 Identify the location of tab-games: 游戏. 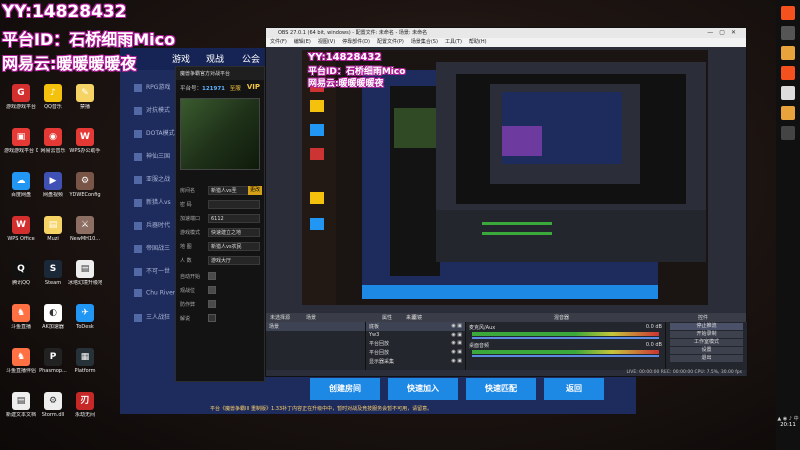
(181, 58).